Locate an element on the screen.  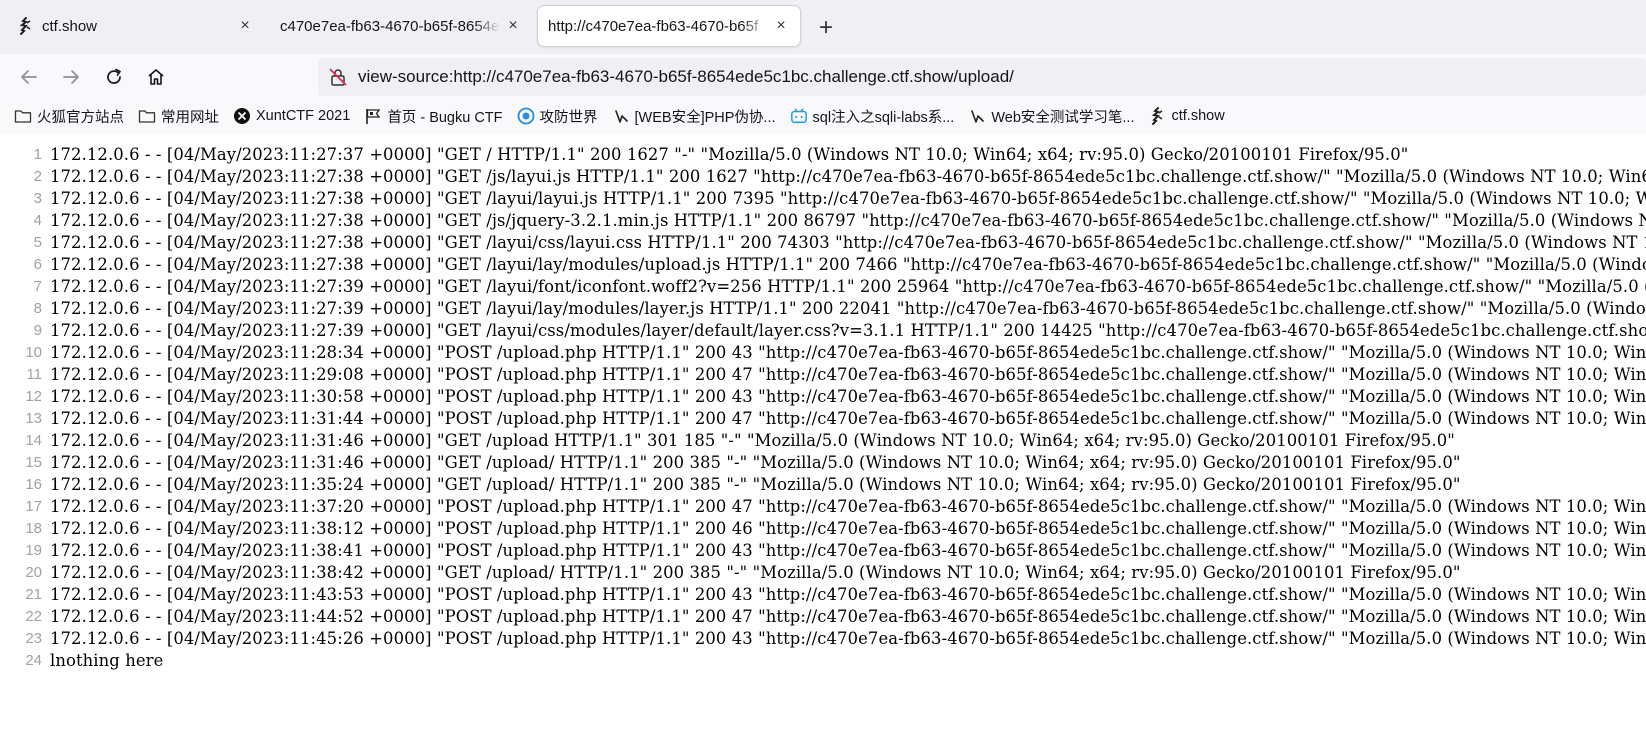
line-number: 1 is located at coordinates (37, 154).